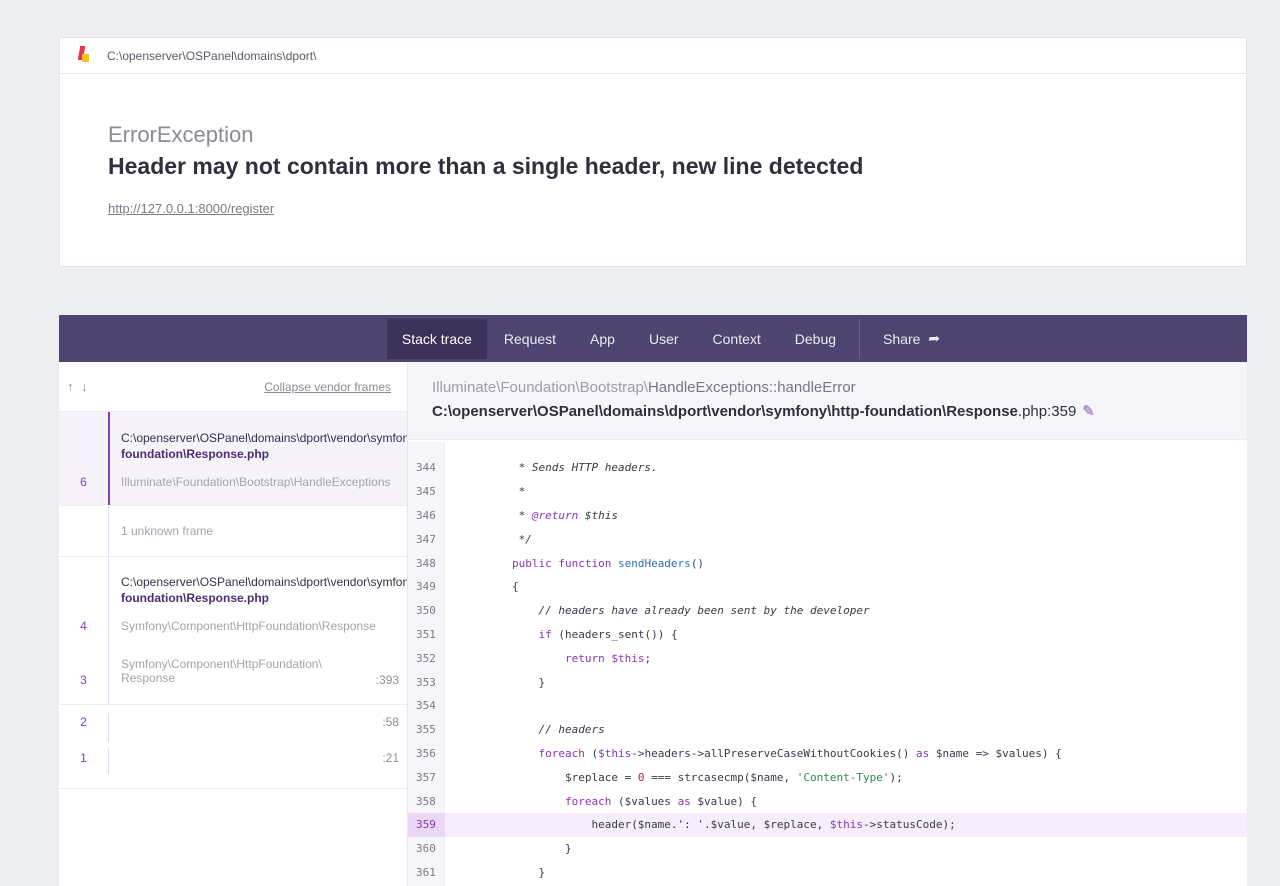  I want to click on code-line: 344 * Sends HTTP headers., so click(537, 468).